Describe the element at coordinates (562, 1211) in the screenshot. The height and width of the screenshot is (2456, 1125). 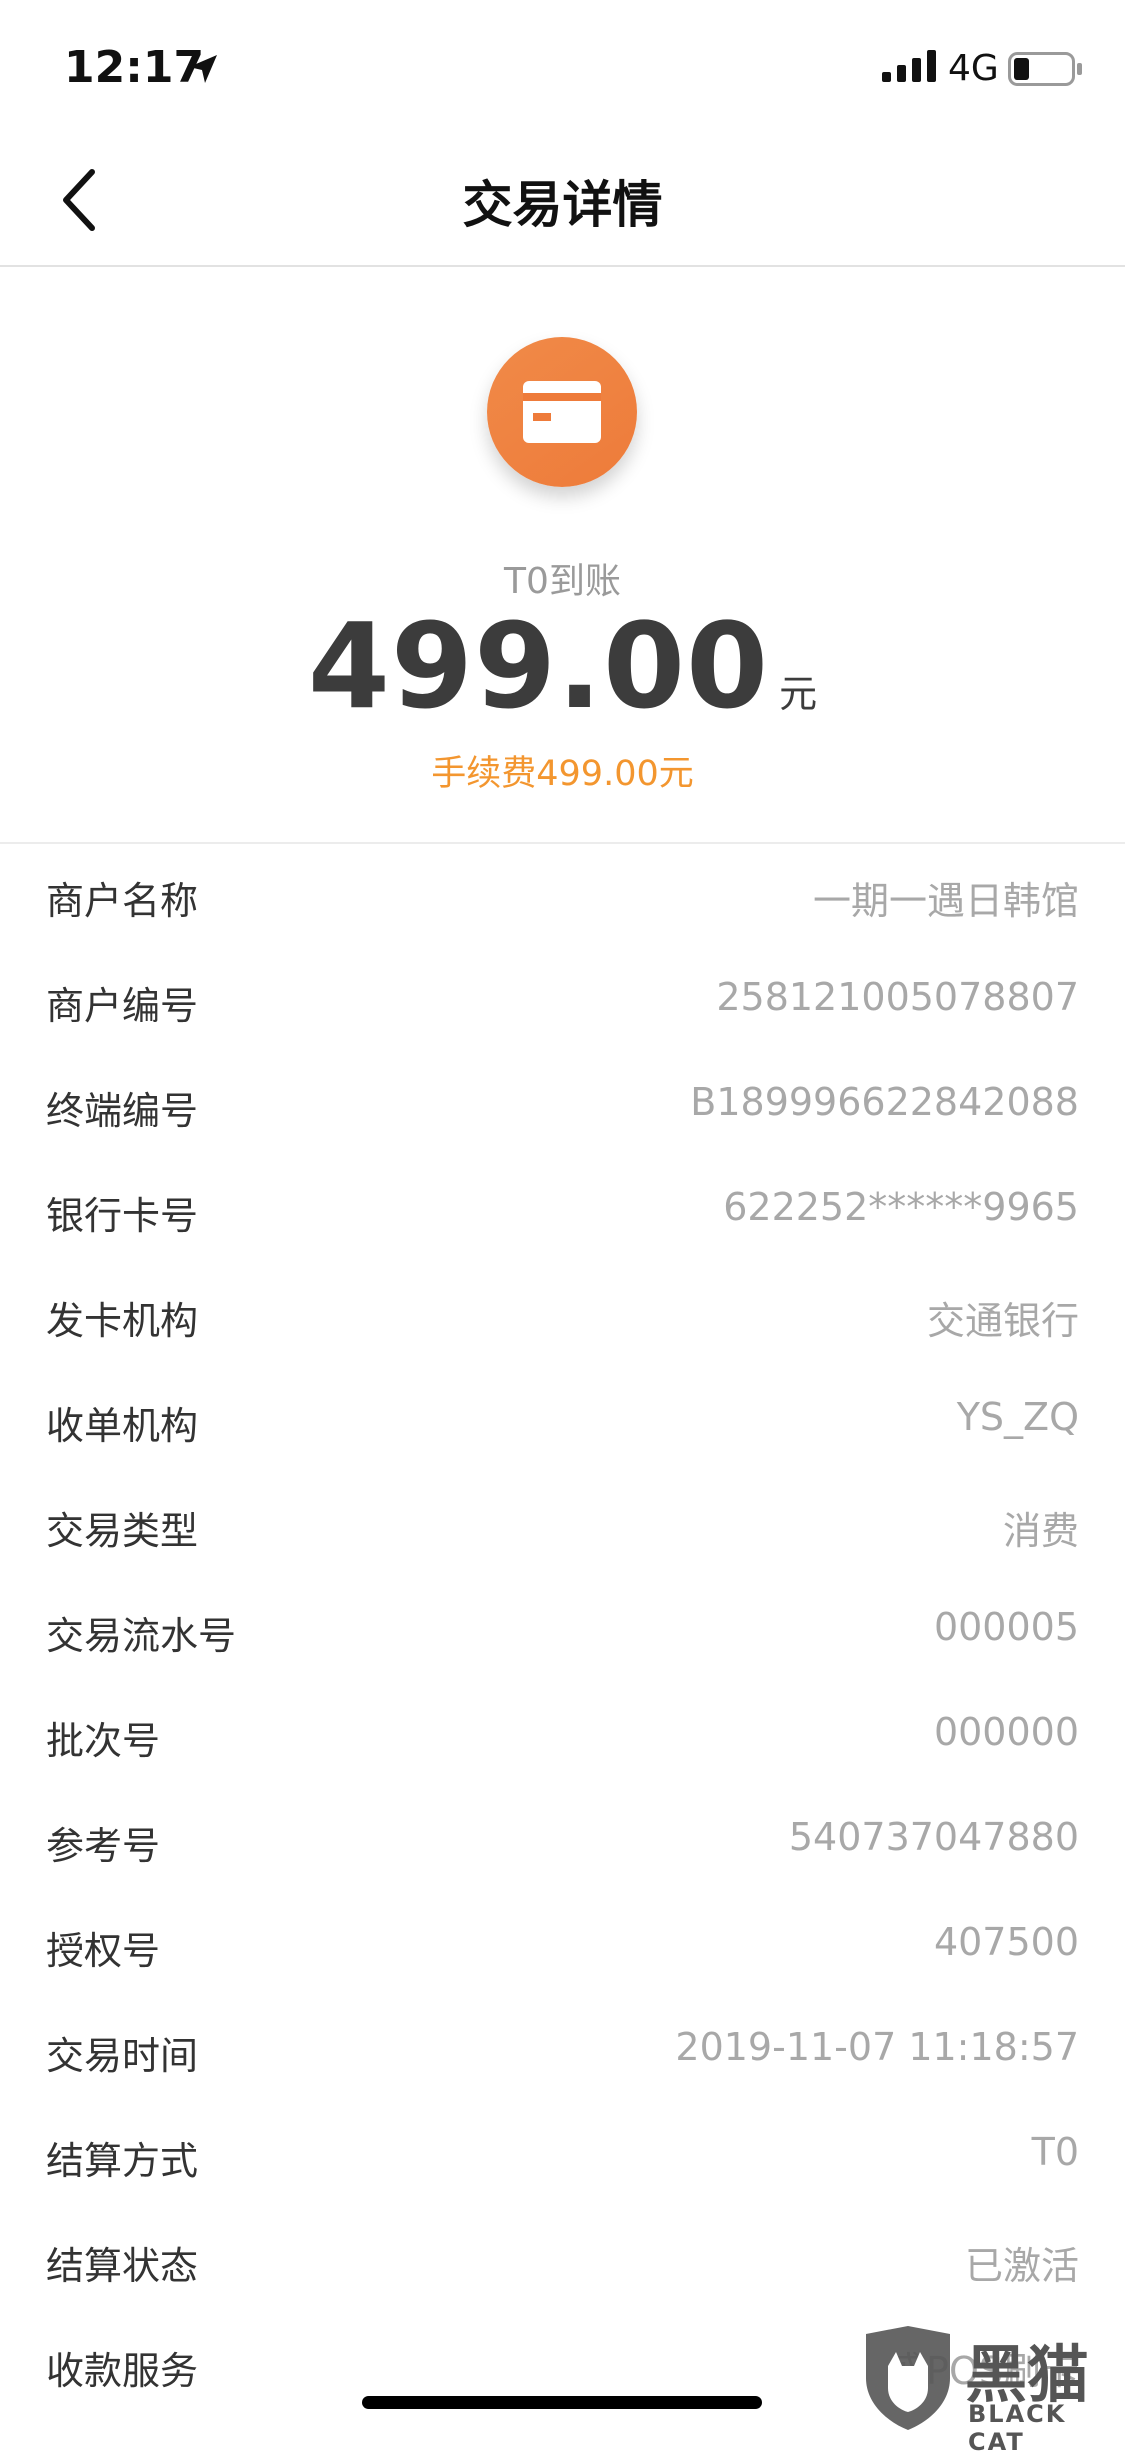
I see `detail-row-card-number: 银行卡号 622252******9965` at that location.